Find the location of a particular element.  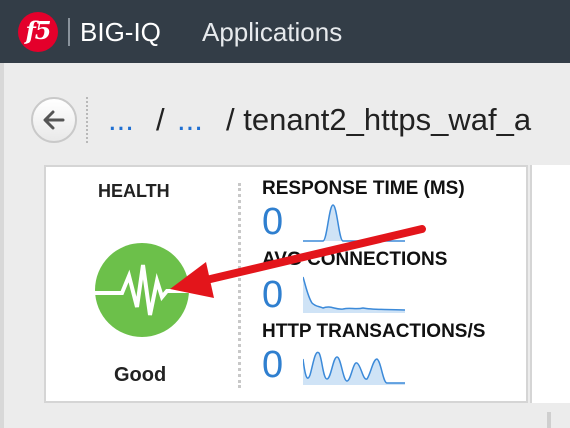

annotation-arrow is located at coordinates (298, 261).